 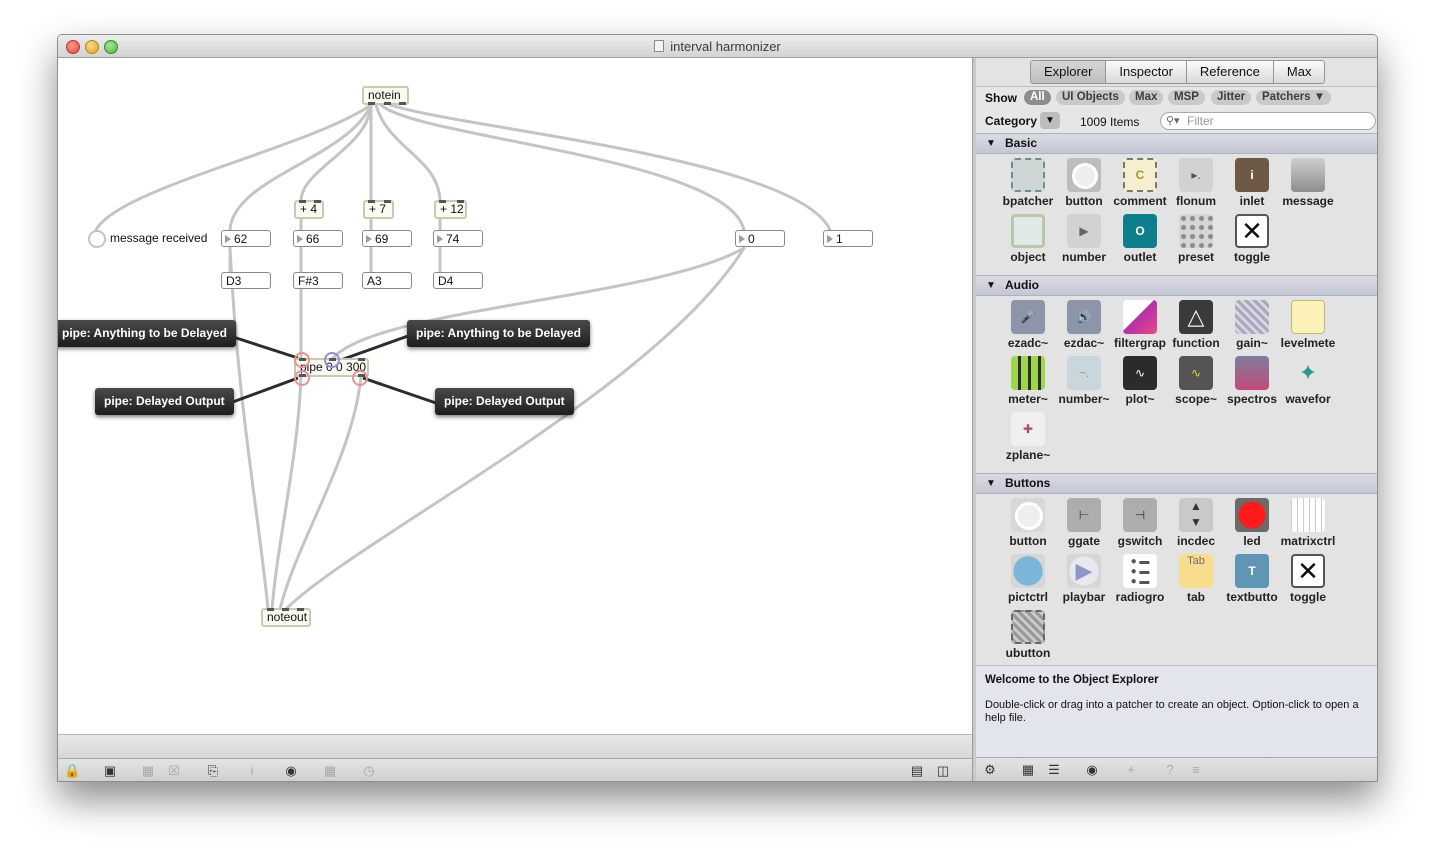 I want to click on grid-view-icon: ▦, so click(x=1028, y=770).